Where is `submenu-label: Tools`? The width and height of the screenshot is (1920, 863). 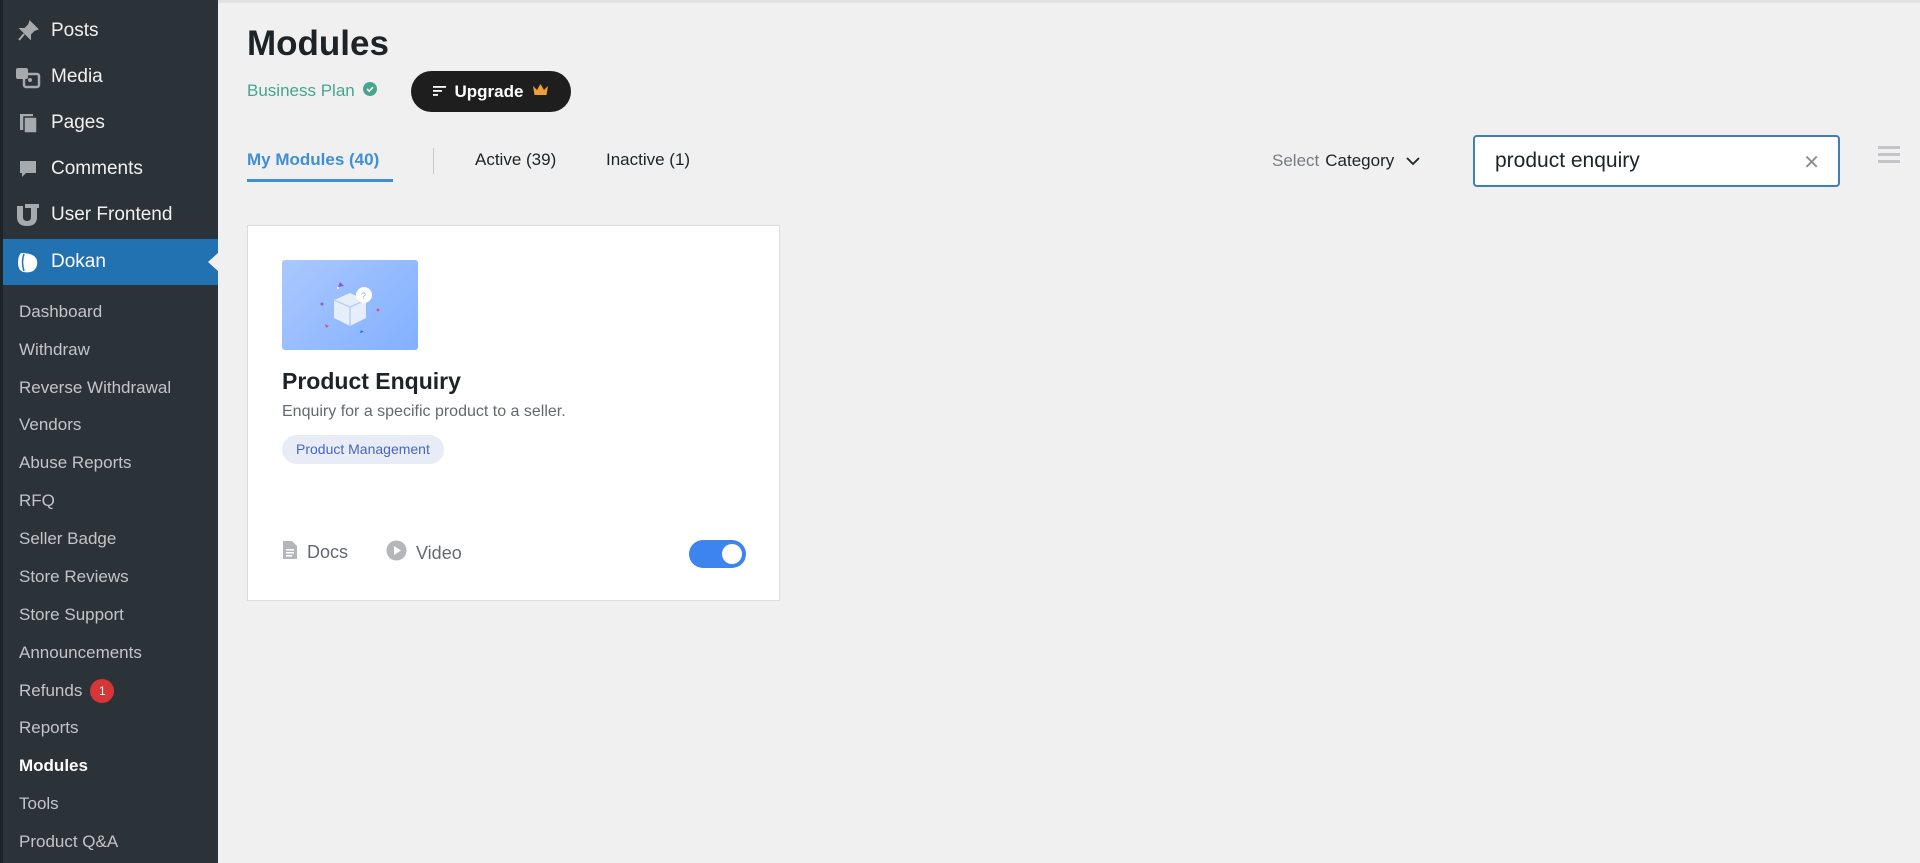
submenu-label: Tools is located at coordinates (39, 803).